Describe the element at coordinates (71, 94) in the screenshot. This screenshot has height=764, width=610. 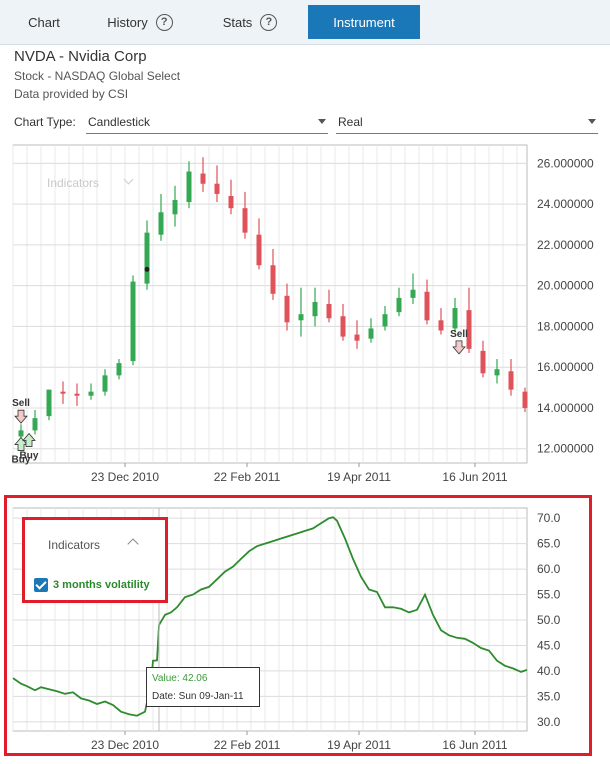
I see `data-provider: Data provided by CSI` at that location.